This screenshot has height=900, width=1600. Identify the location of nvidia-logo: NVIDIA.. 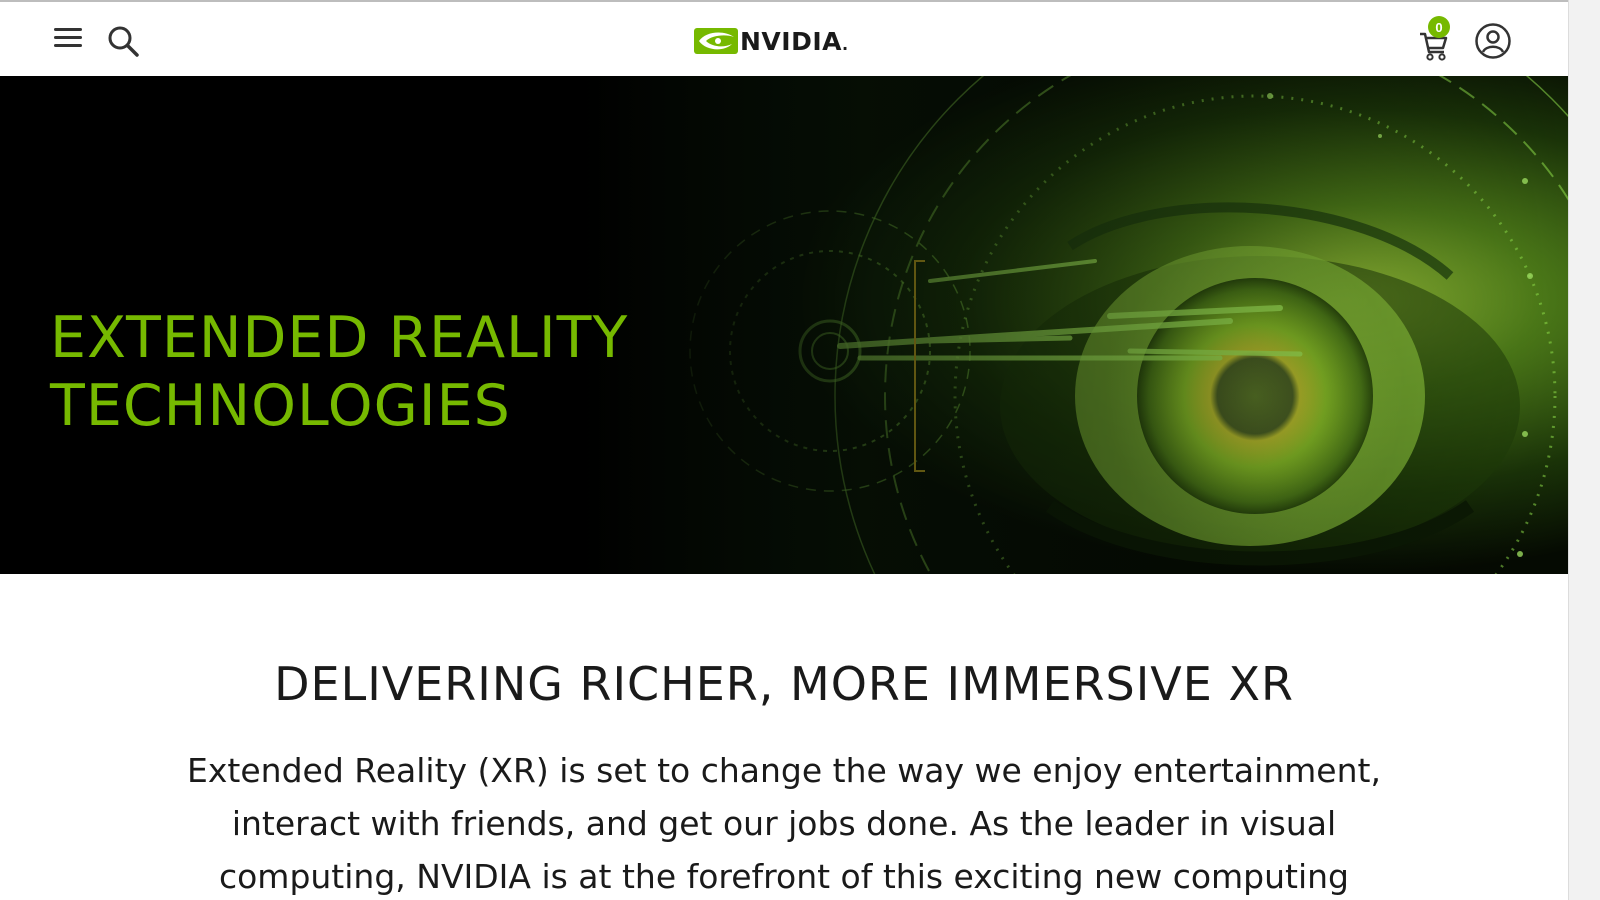
(771, 41).